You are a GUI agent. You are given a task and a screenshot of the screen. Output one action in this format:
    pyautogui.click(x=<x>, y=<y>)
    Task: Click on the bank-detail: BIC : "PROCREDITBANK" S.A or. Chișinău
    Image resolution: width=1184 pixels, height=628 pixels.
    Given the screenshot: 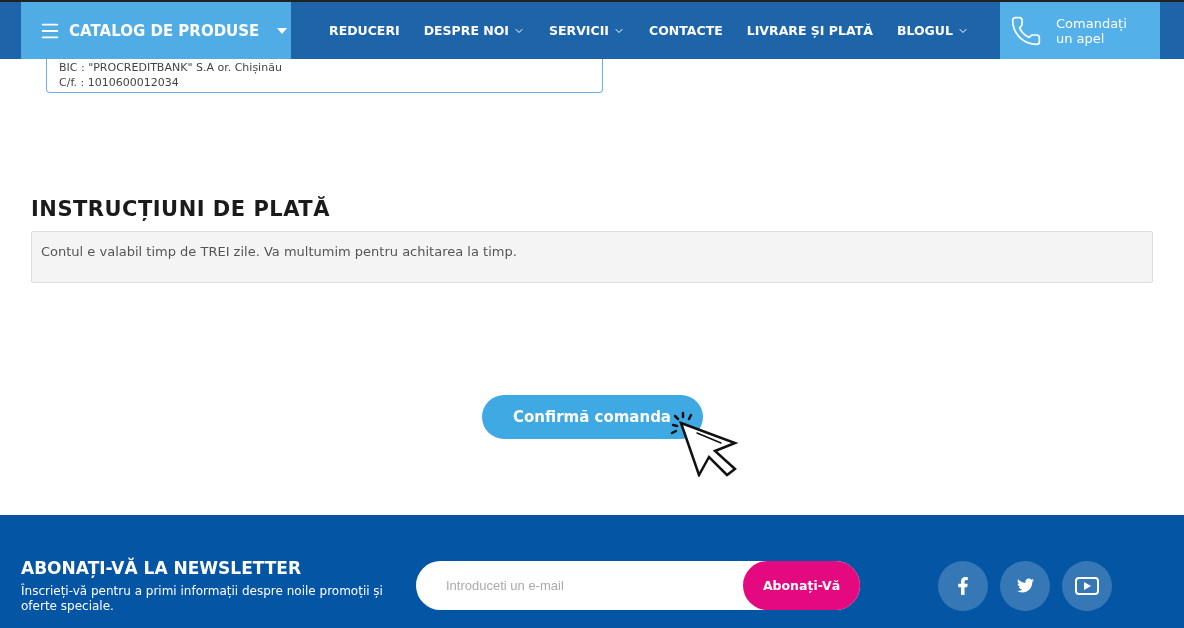 What is the action you would take?
    pyautogui.click(x=171, y=67)
    